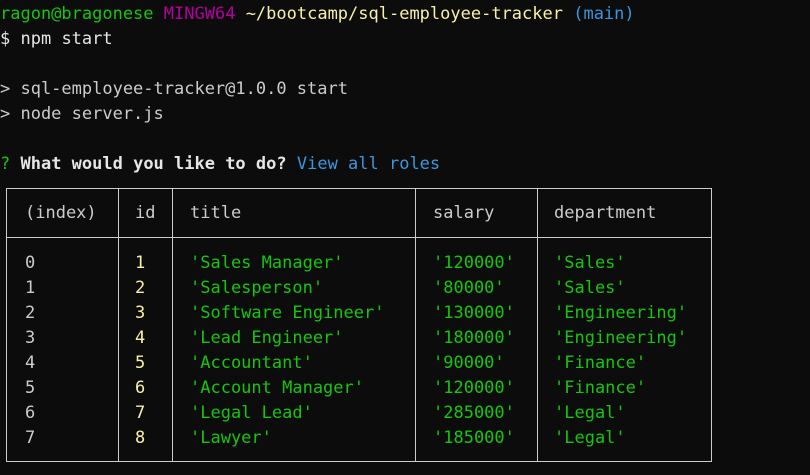  What do you see at coordinates (140, 388) in the screenshot?
I see `cell-id: 6` at bounding box center [140, 388].